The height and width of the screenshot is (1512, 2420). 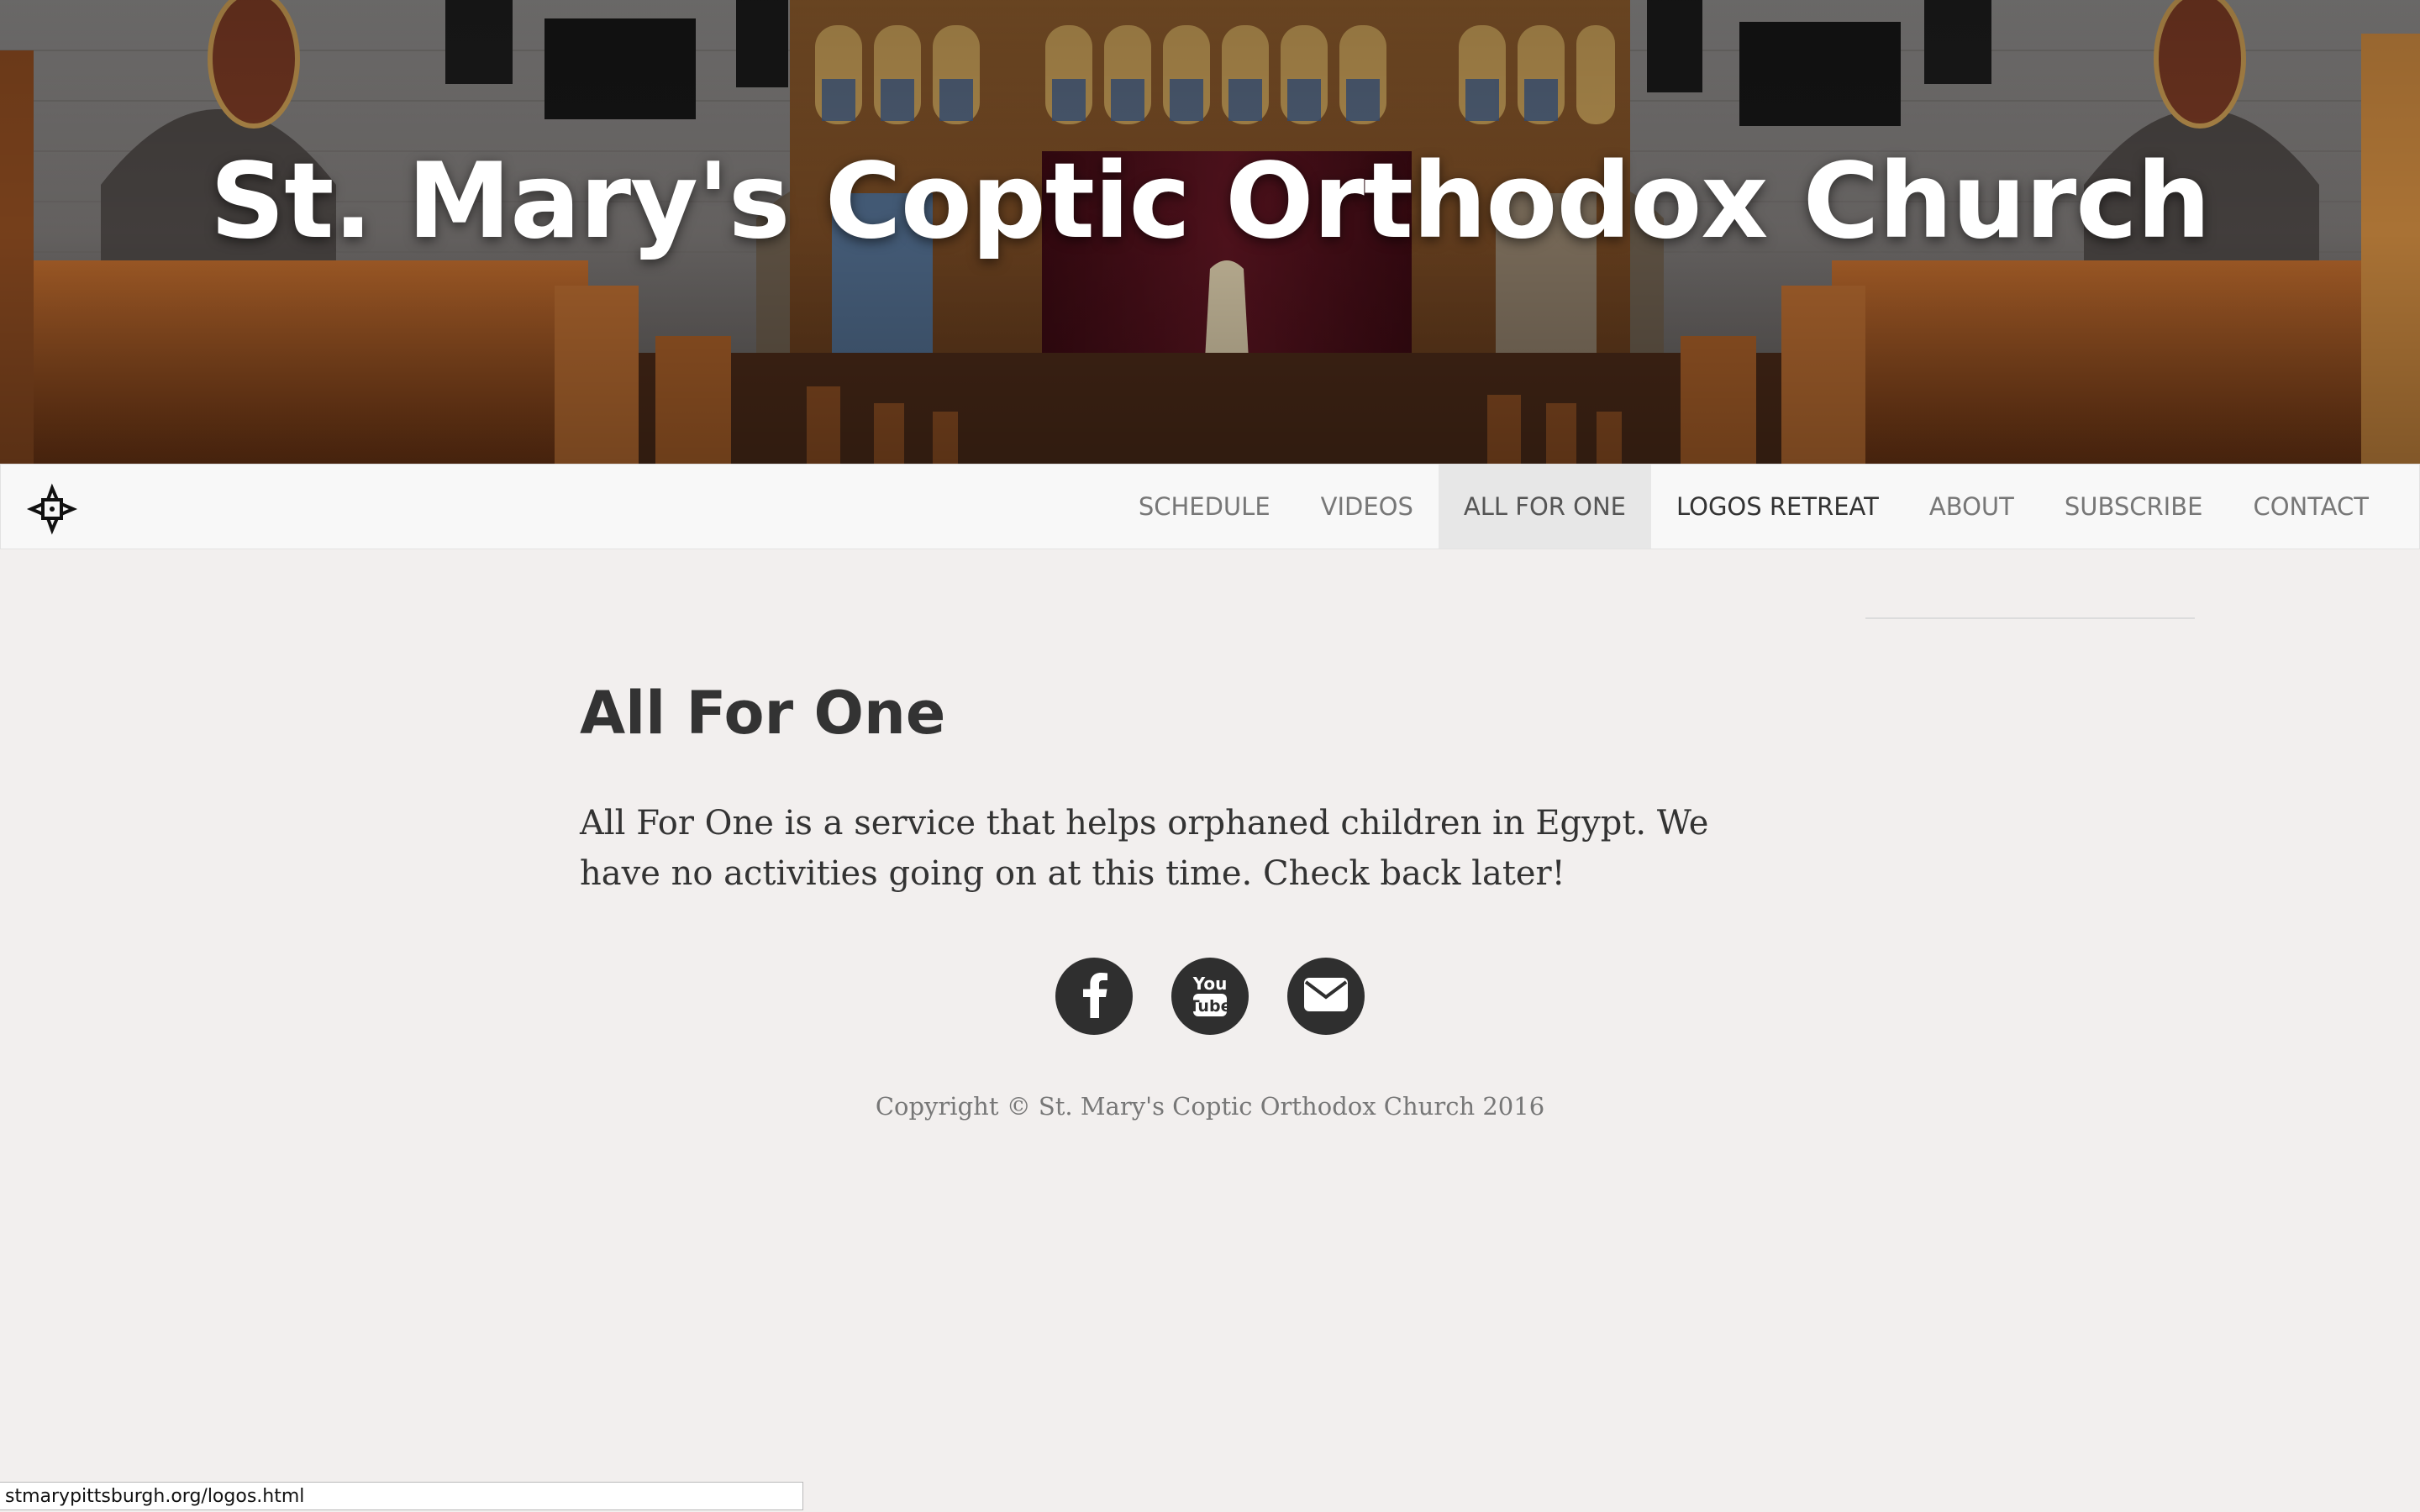 I want to click on social-links: You Tube, so click(x=1210, y=996).